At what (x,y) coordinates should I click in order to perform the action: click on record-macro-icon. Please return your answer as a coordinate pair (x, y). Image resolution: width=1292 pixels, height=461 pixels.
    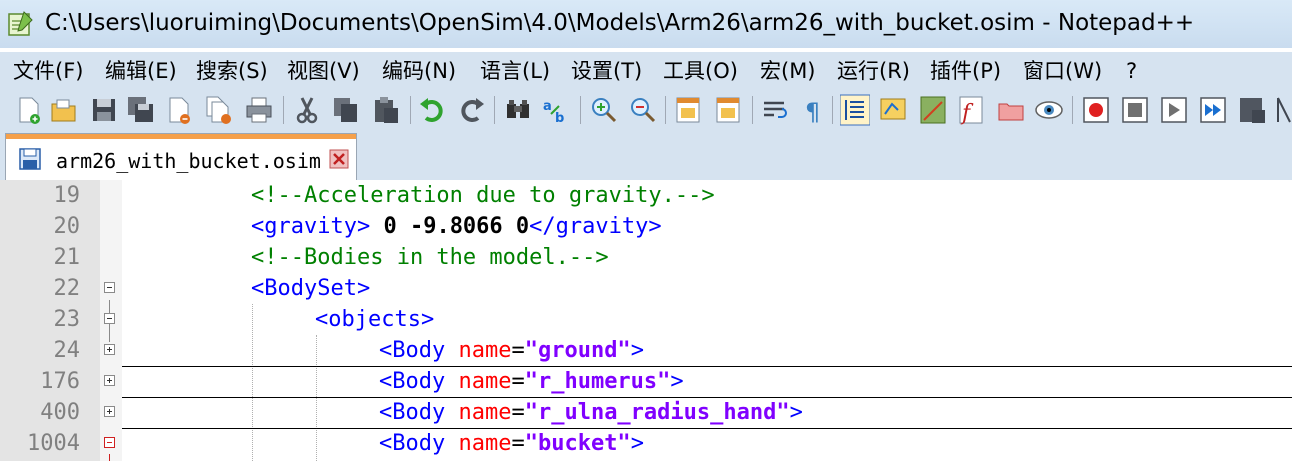
    Looking at the image, I should click on (1096, 110).